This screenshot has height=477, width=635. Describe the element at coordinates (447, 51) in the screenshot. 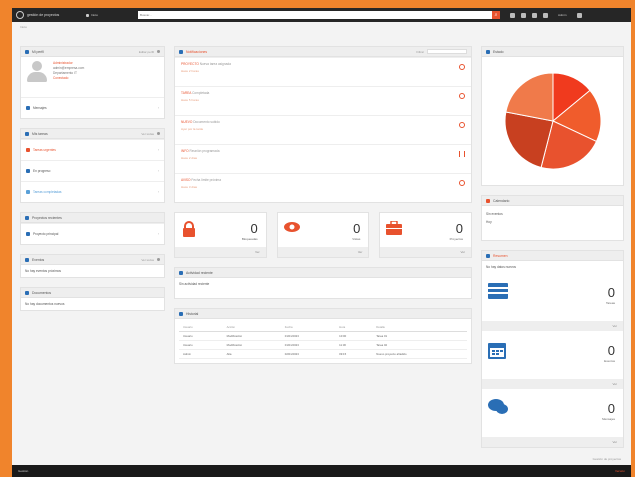

I see `filter-input` at that location.